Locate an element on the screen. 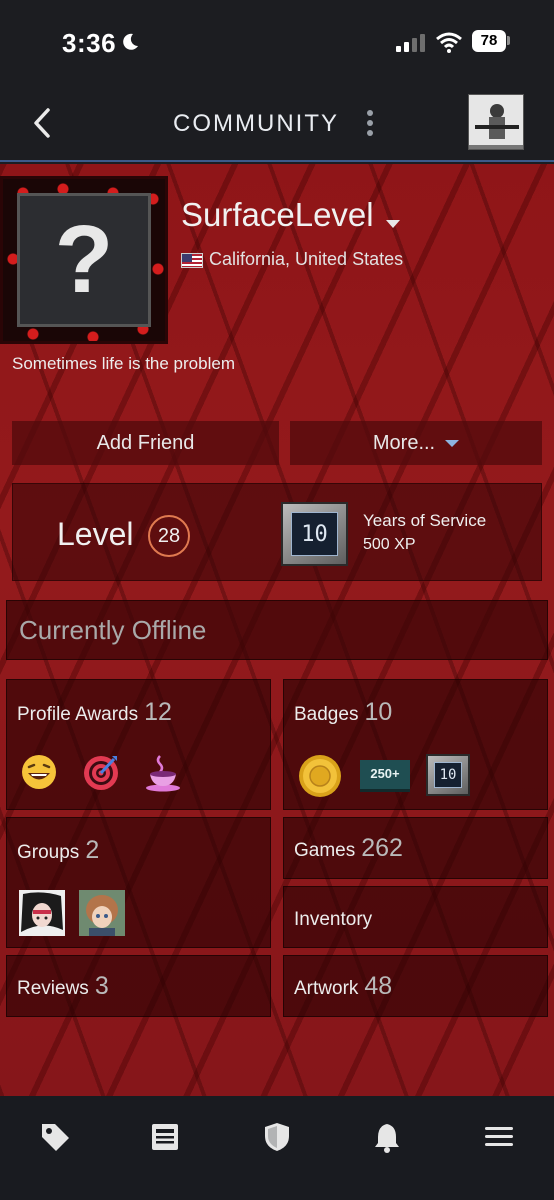 Image resolution: width=554 pixels, height=1200 pixels. award-icons is located at coordinates (101, 772).